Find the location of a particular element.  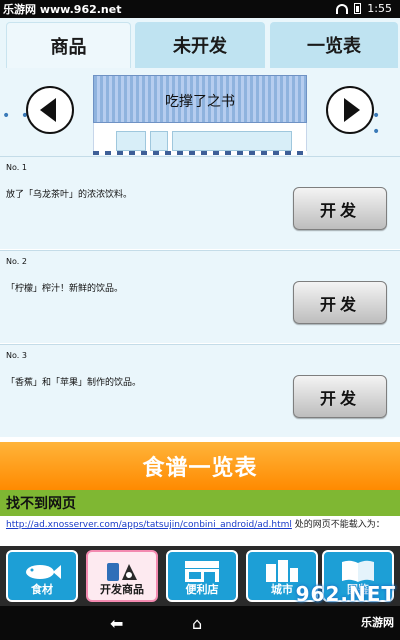

dots-right: • • is located at coordinates (378, 124).